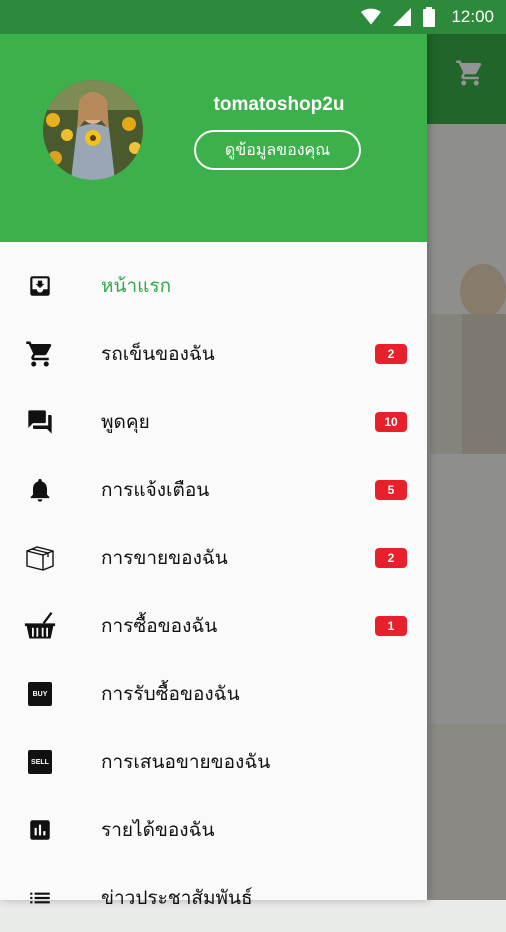 The height and width of the screenshot is (932, 506). Describe the element at coordinates (279, 104) in the screenshot. I see `username: tomatoshop2u` at that location.